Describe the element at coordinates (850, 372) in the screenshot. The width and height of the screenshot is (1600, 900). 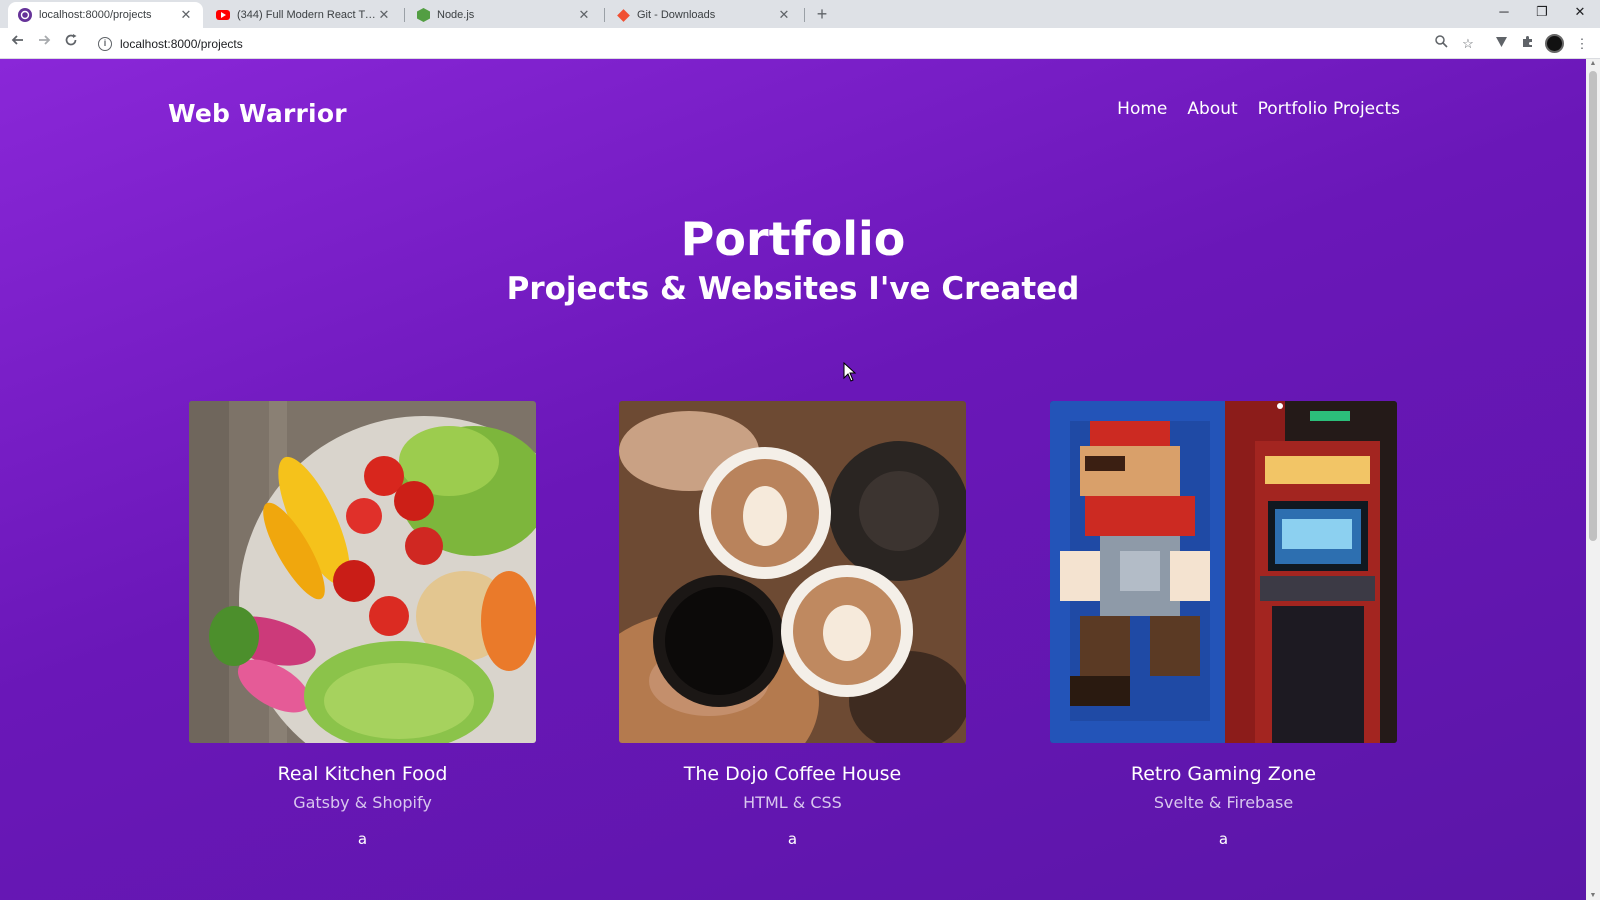
I see `mouse-cursor-icon` at that location.